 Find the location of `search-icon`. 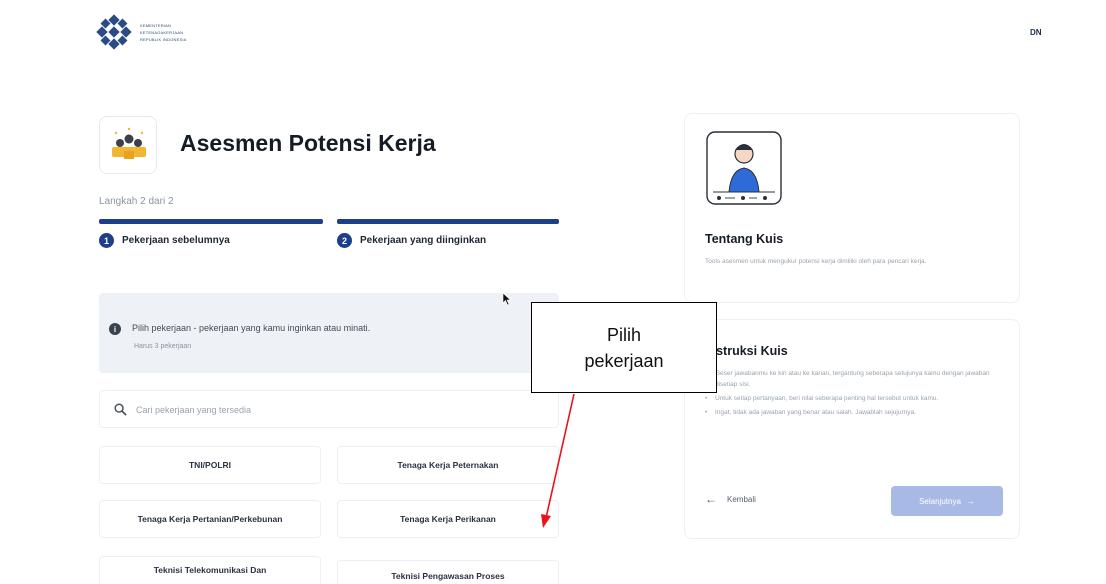

search-icon is located at coordinates (120, 409).